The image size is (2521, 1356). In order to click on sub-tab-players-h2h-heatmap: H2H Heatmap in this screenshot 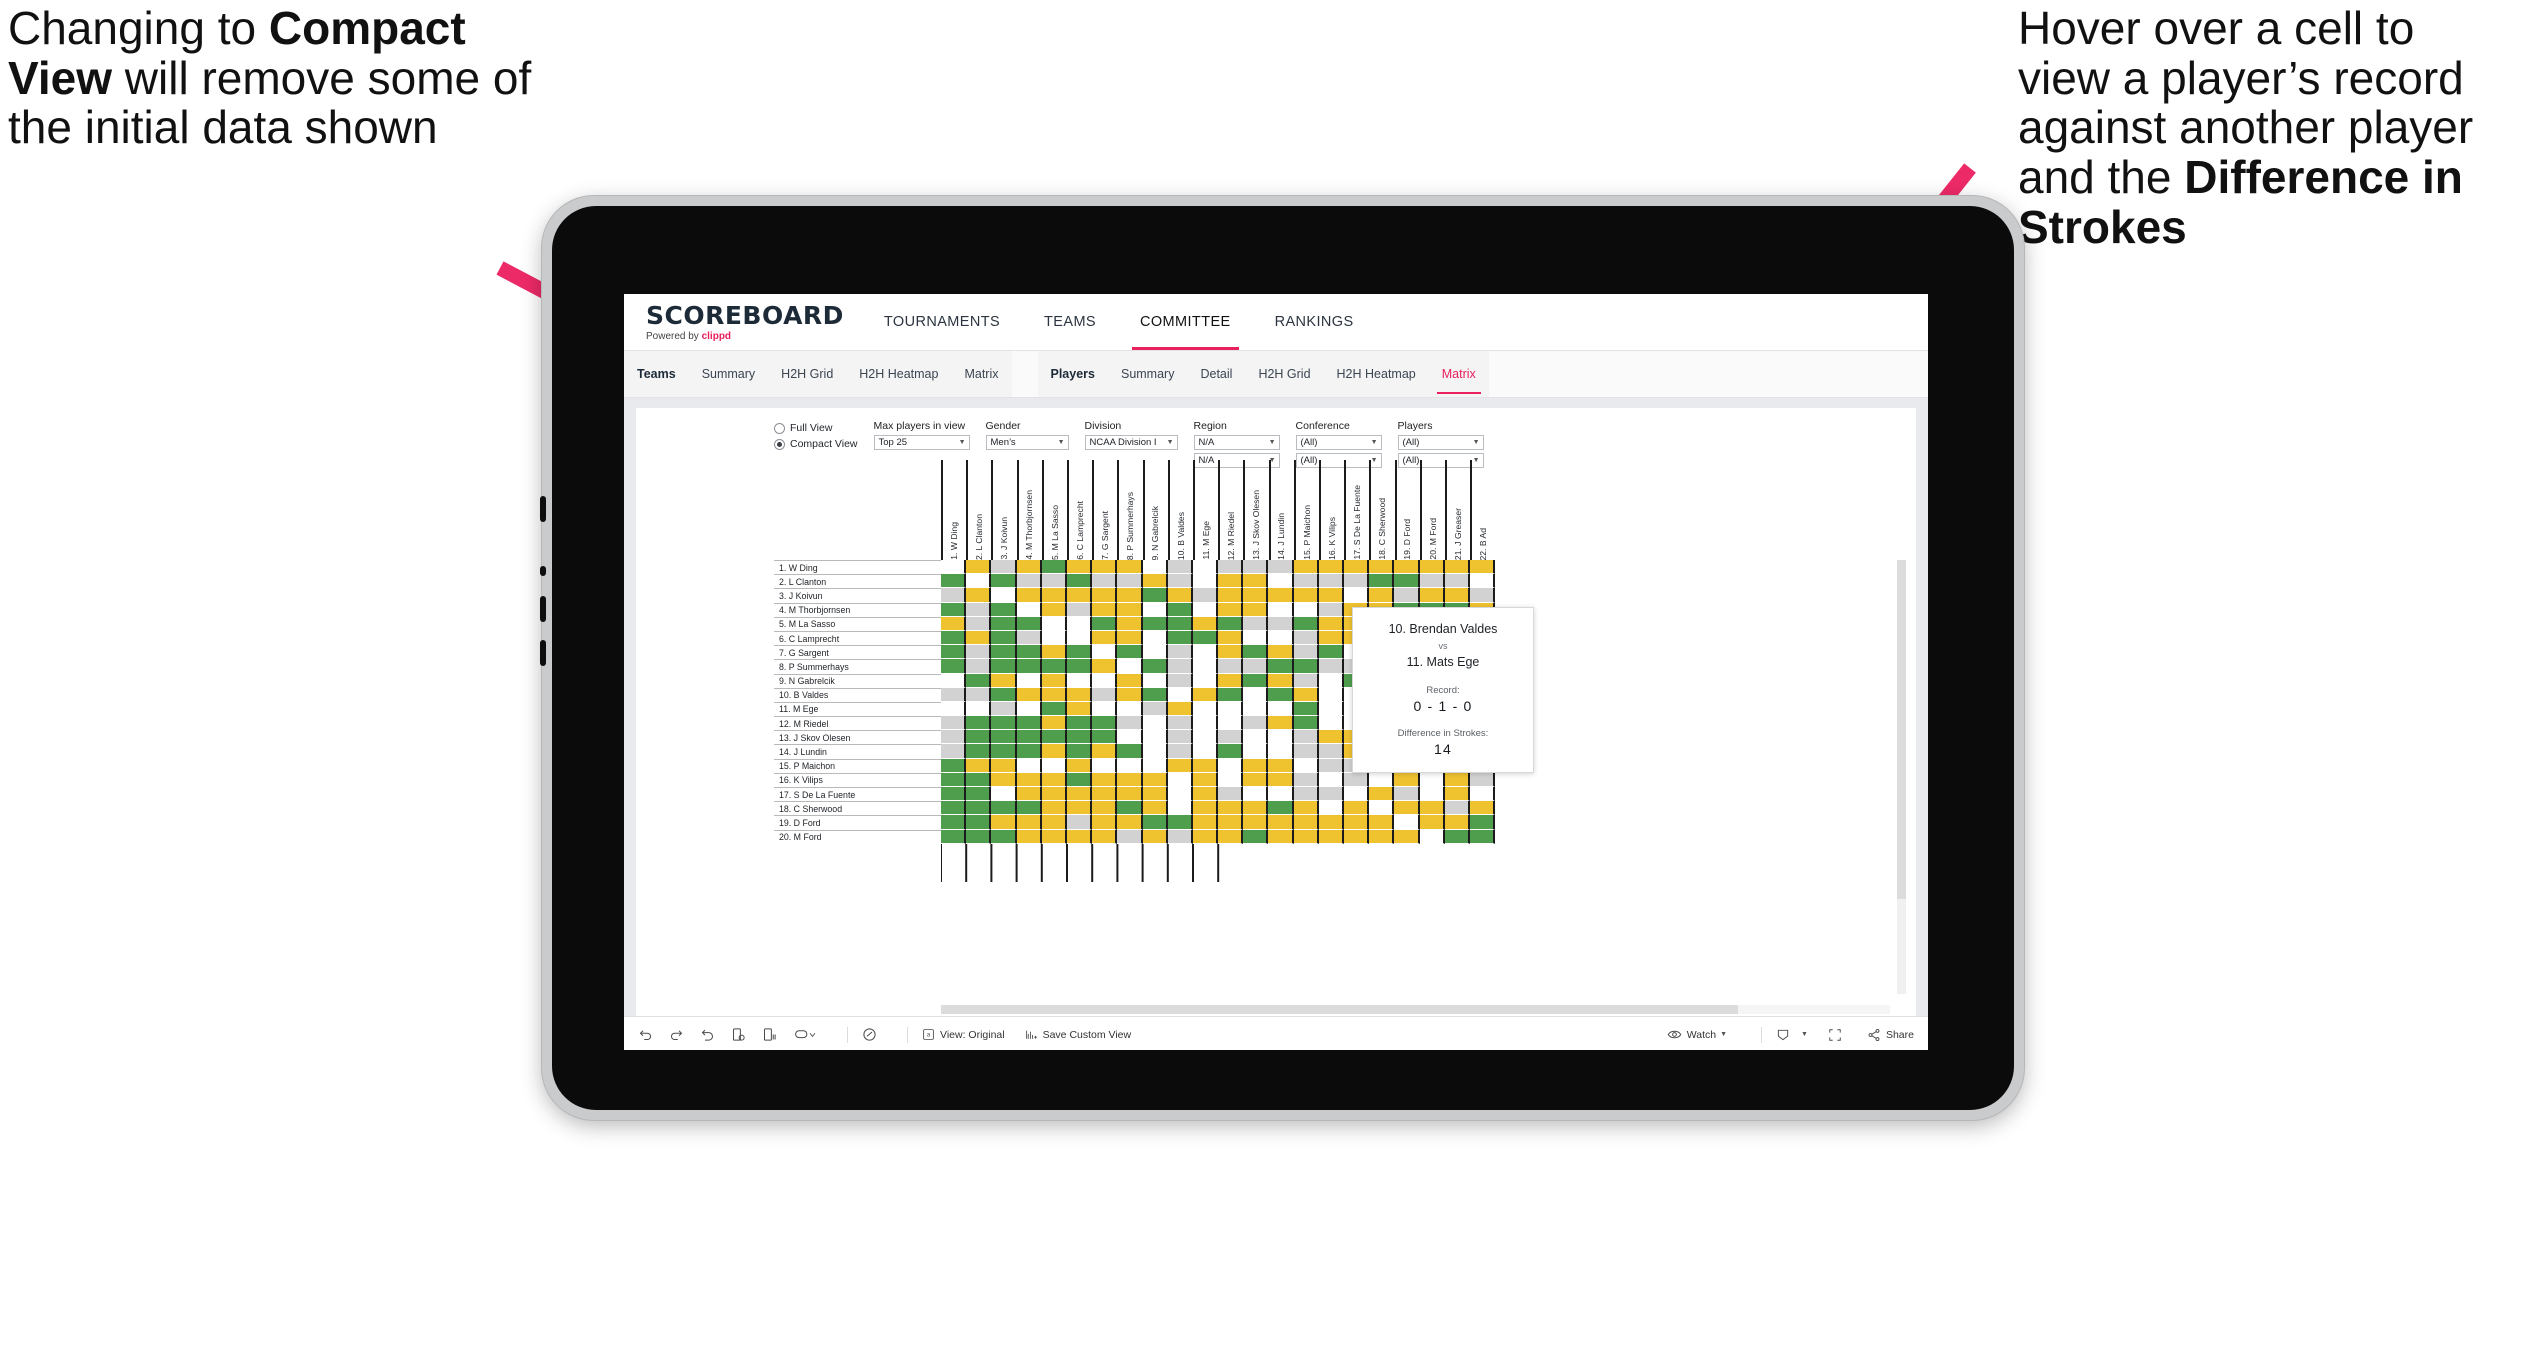, I will do `click(1376, 374)`.